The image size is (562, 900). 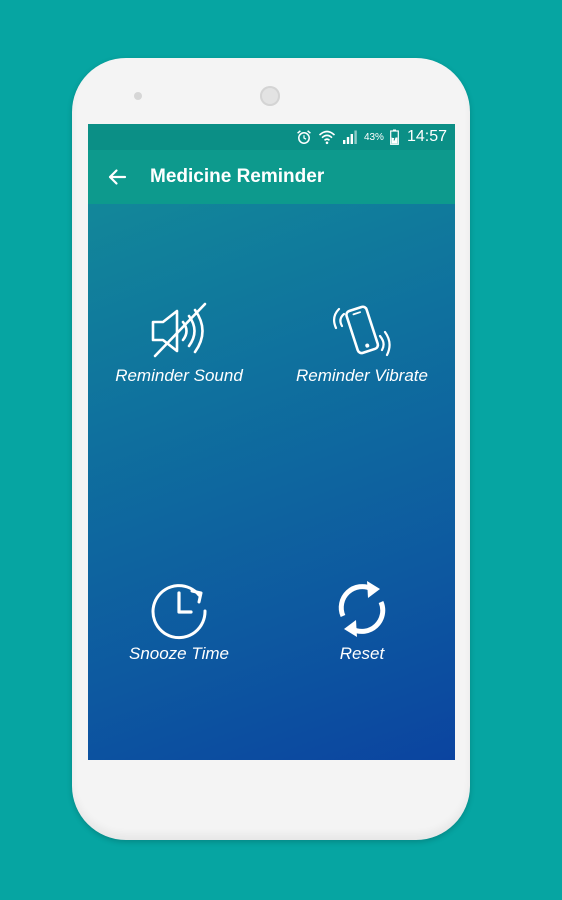 I want to click on reminder-vibrate-option: Reminder Vibrate, so click(x=362, y=343).